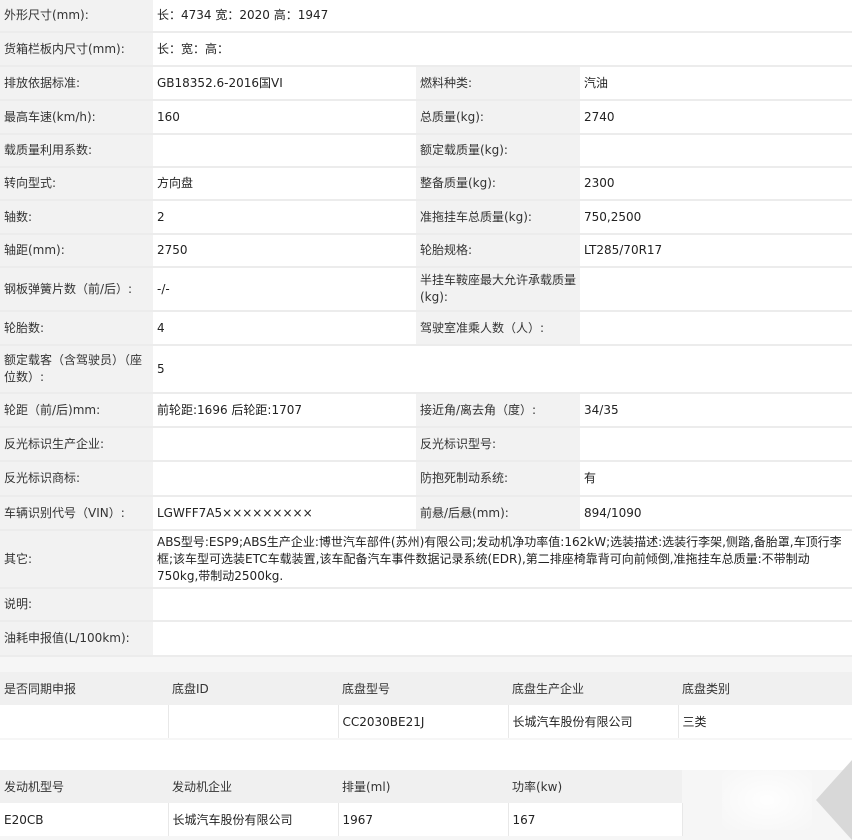 The image size is (852, 840). I want to click on chassis-header-cell: 底盘生产企业, so click(593, 688).